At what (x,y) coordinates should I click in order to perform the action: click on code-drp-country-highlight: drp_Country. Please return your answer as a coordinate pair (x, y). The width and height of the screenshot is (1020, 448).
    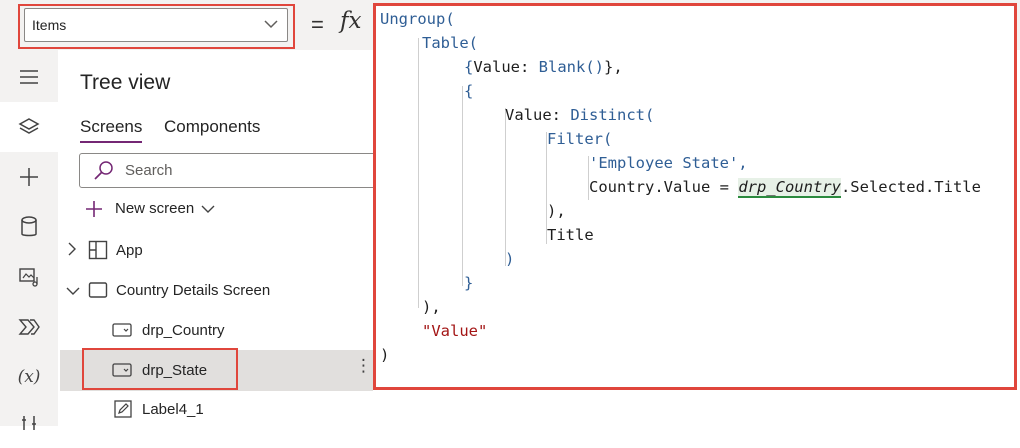
    Looking at the image, I should click on (789, 188).